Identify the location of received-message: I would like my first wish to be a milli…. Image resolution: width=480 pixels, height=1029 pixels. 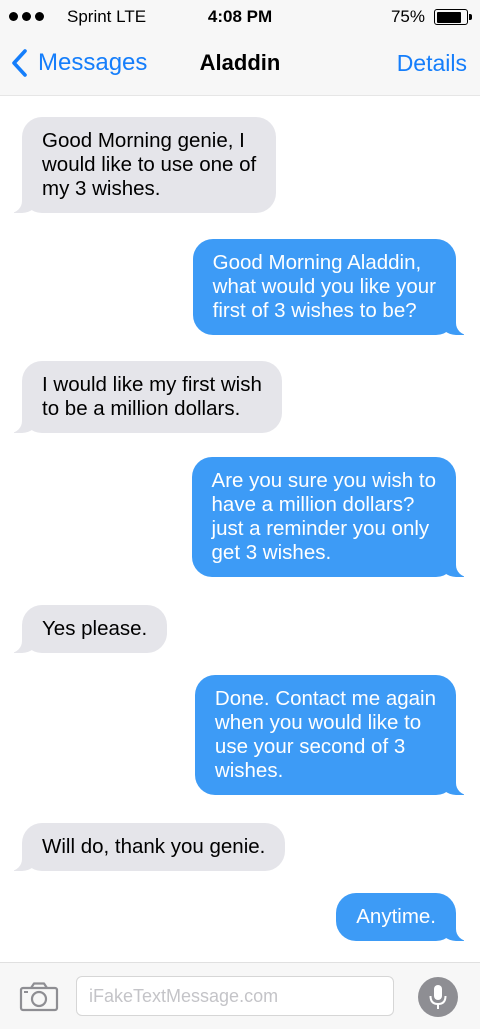
(141, 397).